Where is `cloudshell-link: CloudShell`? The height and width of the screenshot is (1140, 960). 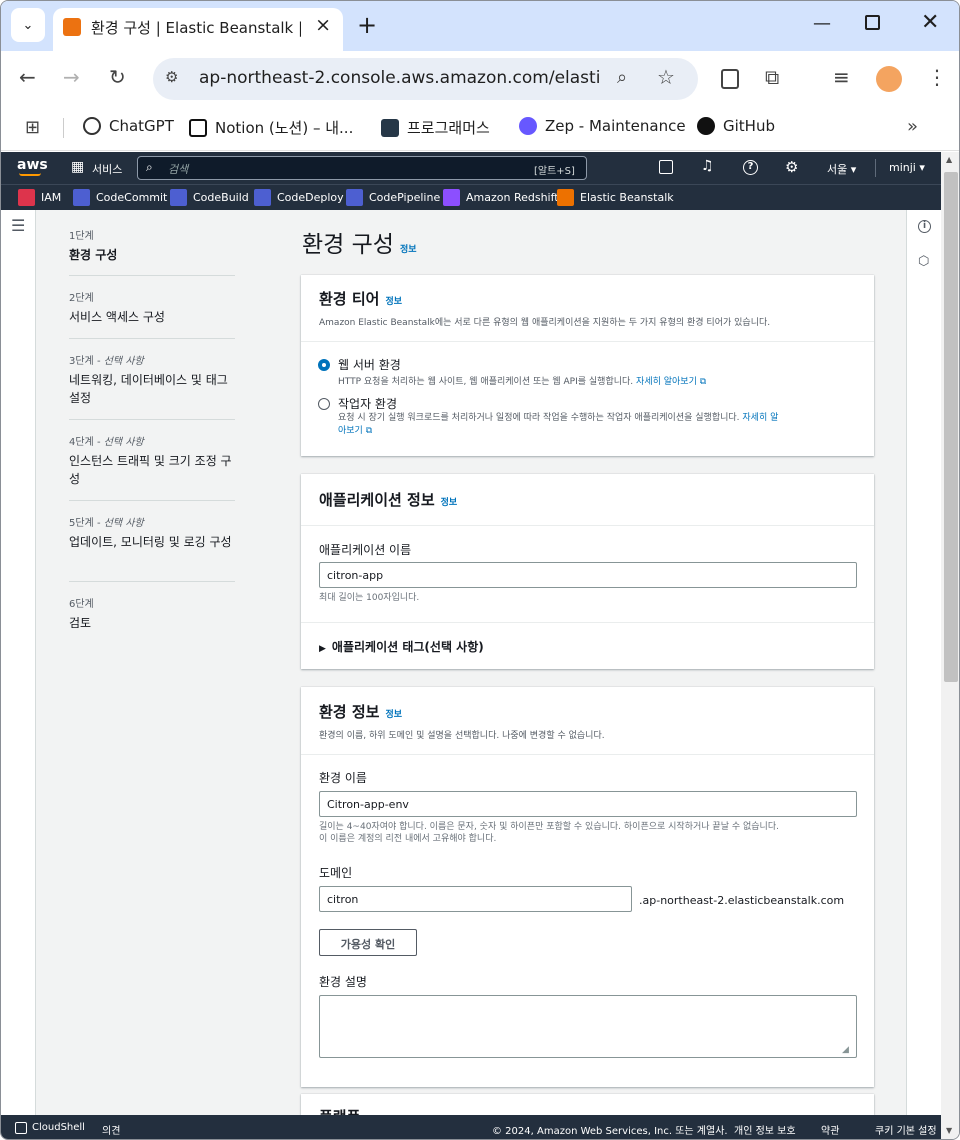
cloudshell-link: CloudShell is located at coordinates (58, 1127).